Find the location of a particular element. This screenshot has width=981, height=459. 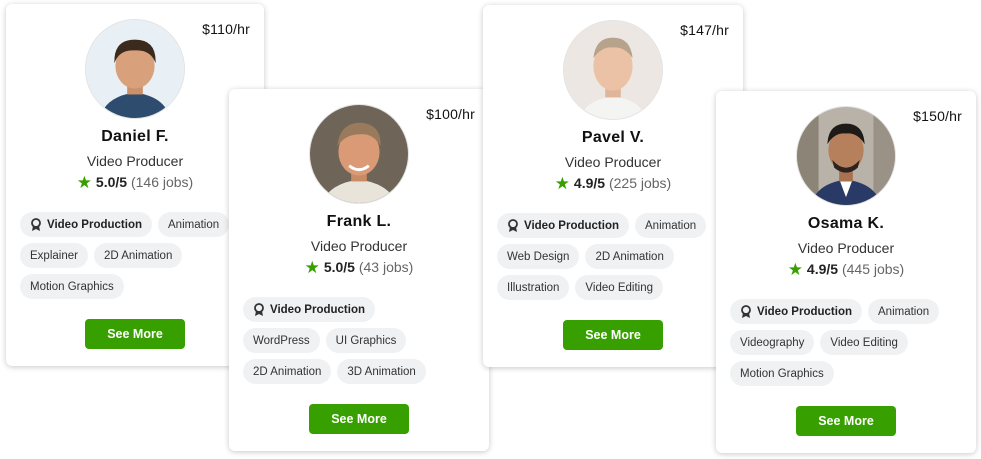

skill-tag: Explainer is located at coordinates (54, 255).